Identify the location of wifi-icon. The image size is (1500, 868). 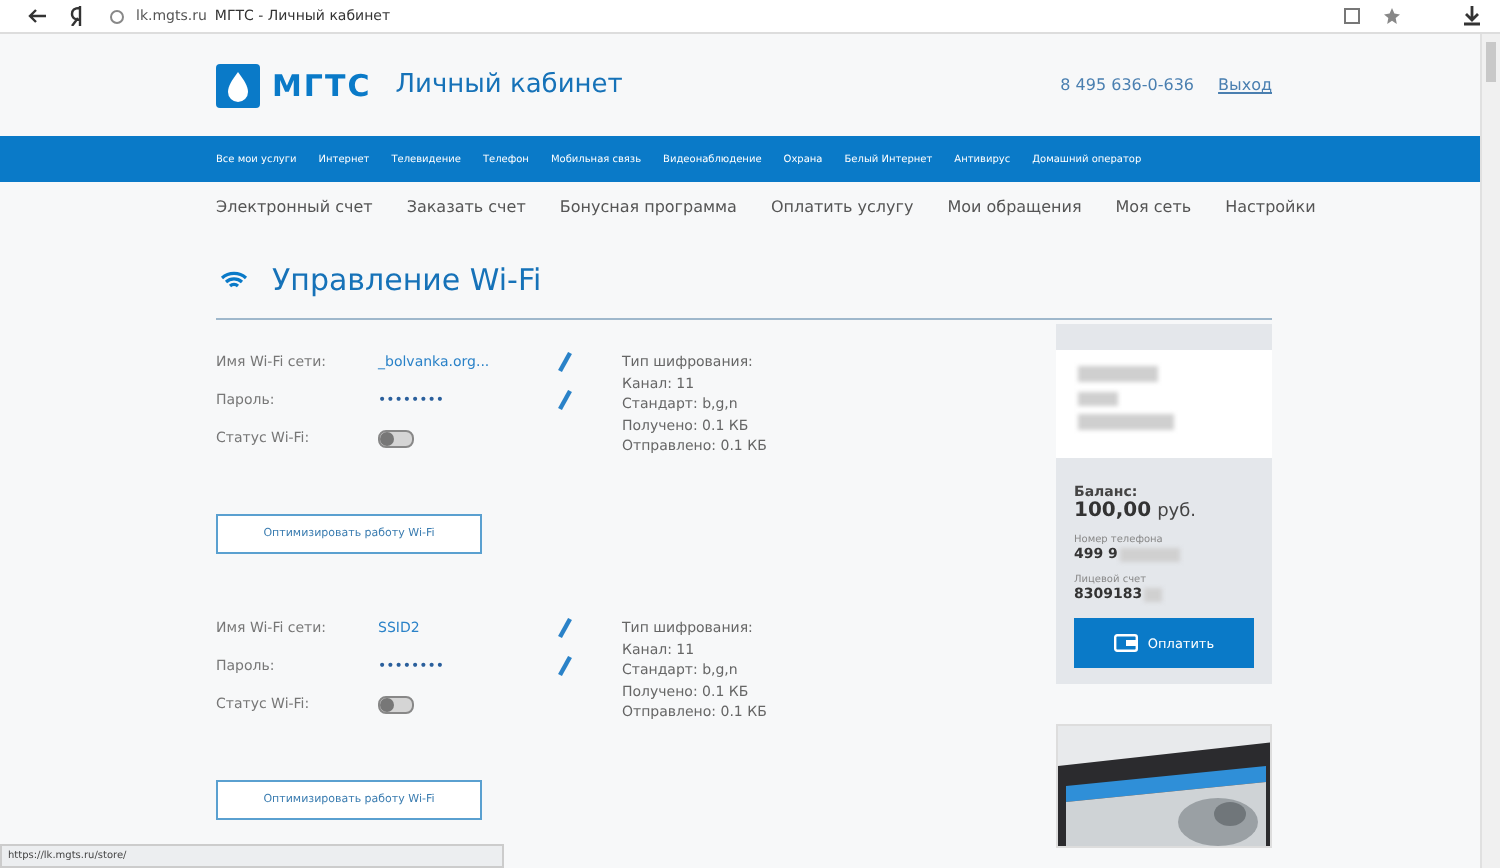
(234, 280).